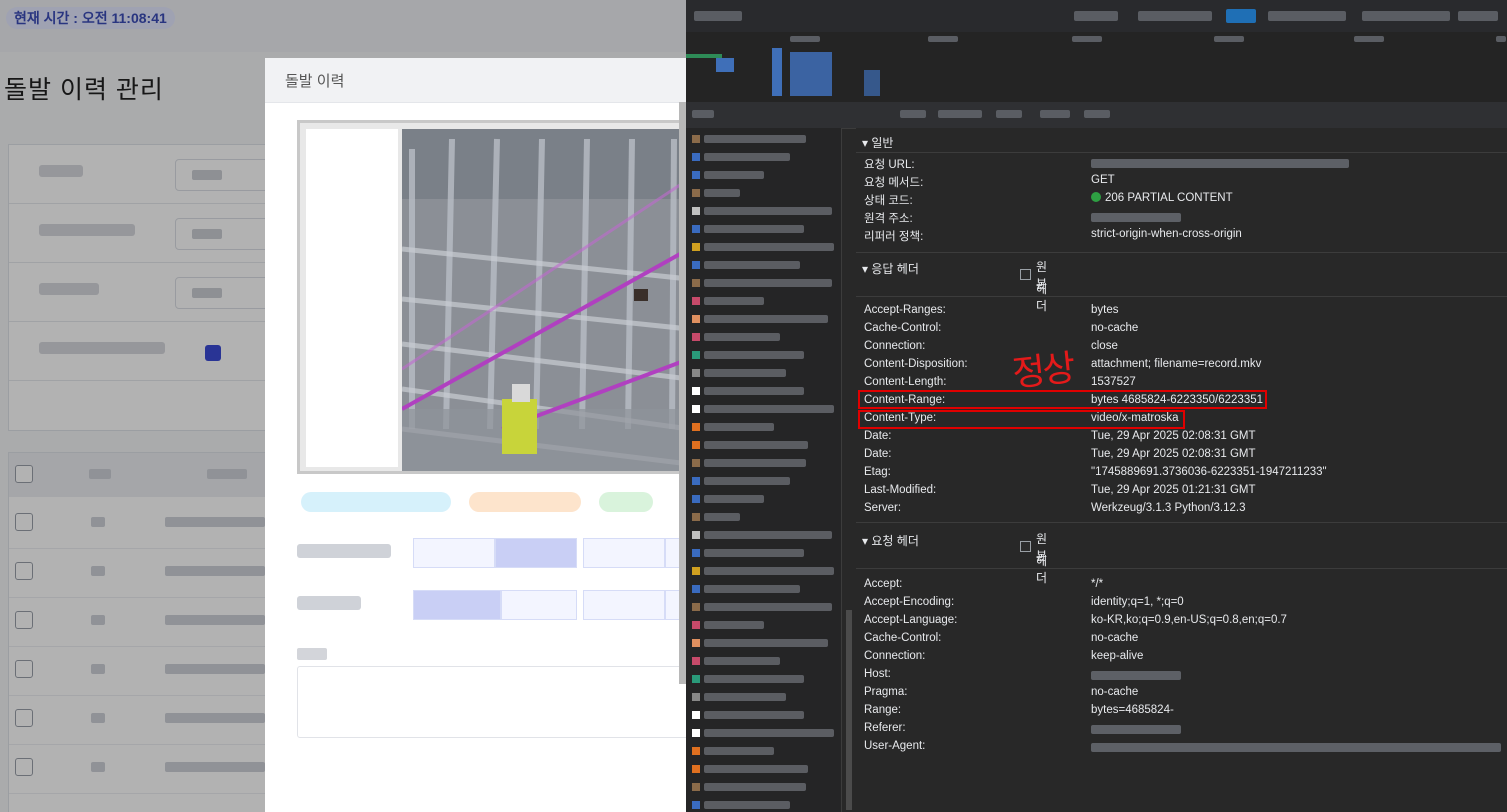 The width and height of the screenshot is (1507, 812). What do you see at coordinates (883, 584) in the screenshot?
I see `header-name: Accept:` at bounding box center [883, 584].